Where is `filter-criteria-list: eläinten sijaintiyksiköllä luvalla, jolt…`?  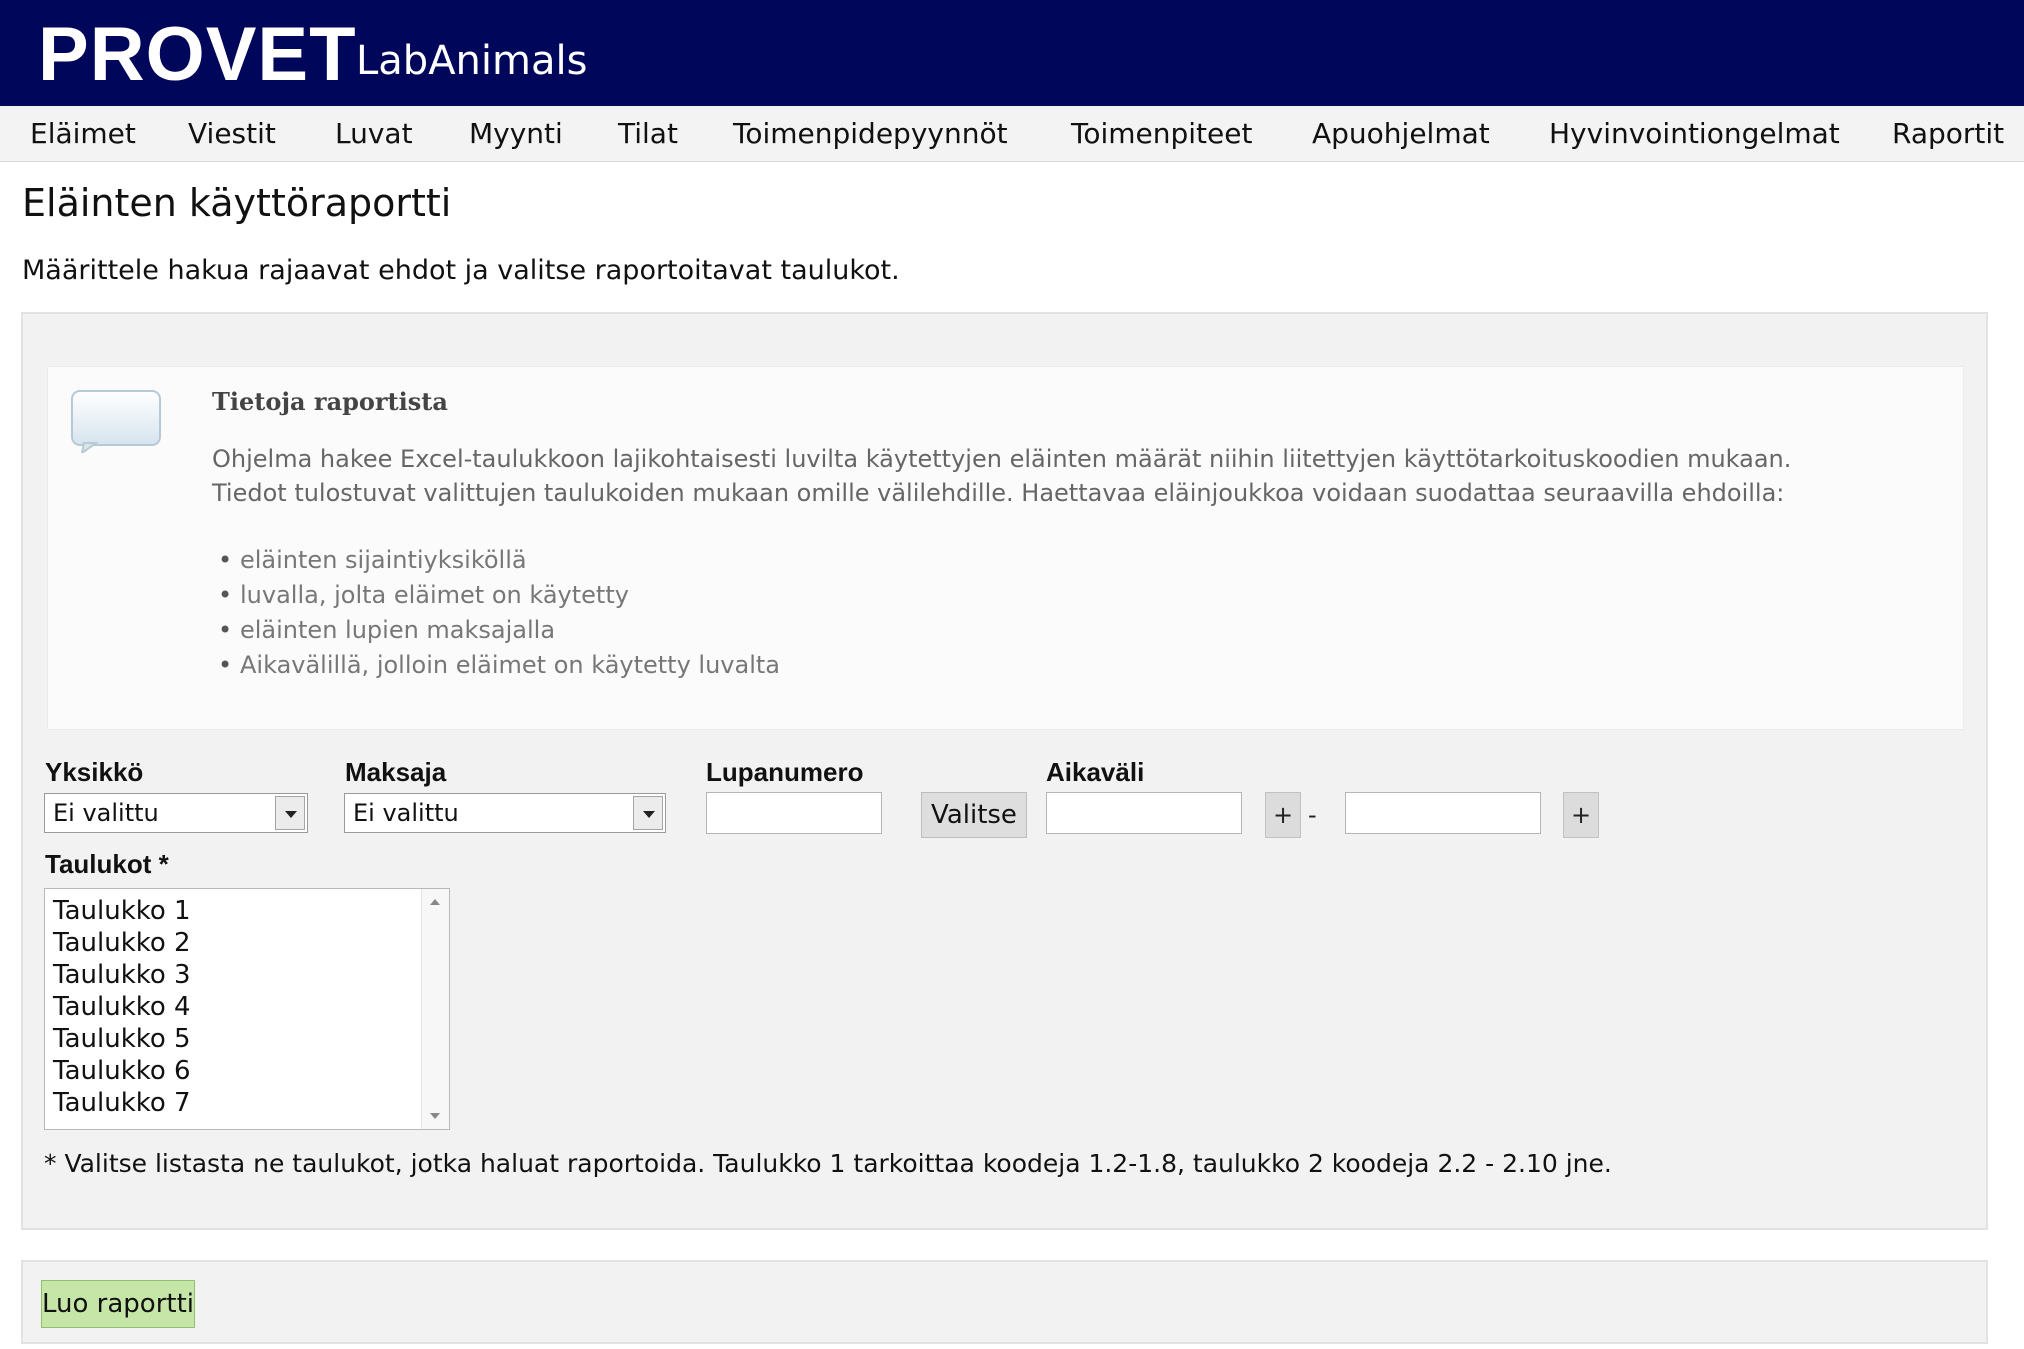
filter-criteria-list: eläinten sijaintiyksiköllä luvalla, jolt… is located at coordinates (496, 613).